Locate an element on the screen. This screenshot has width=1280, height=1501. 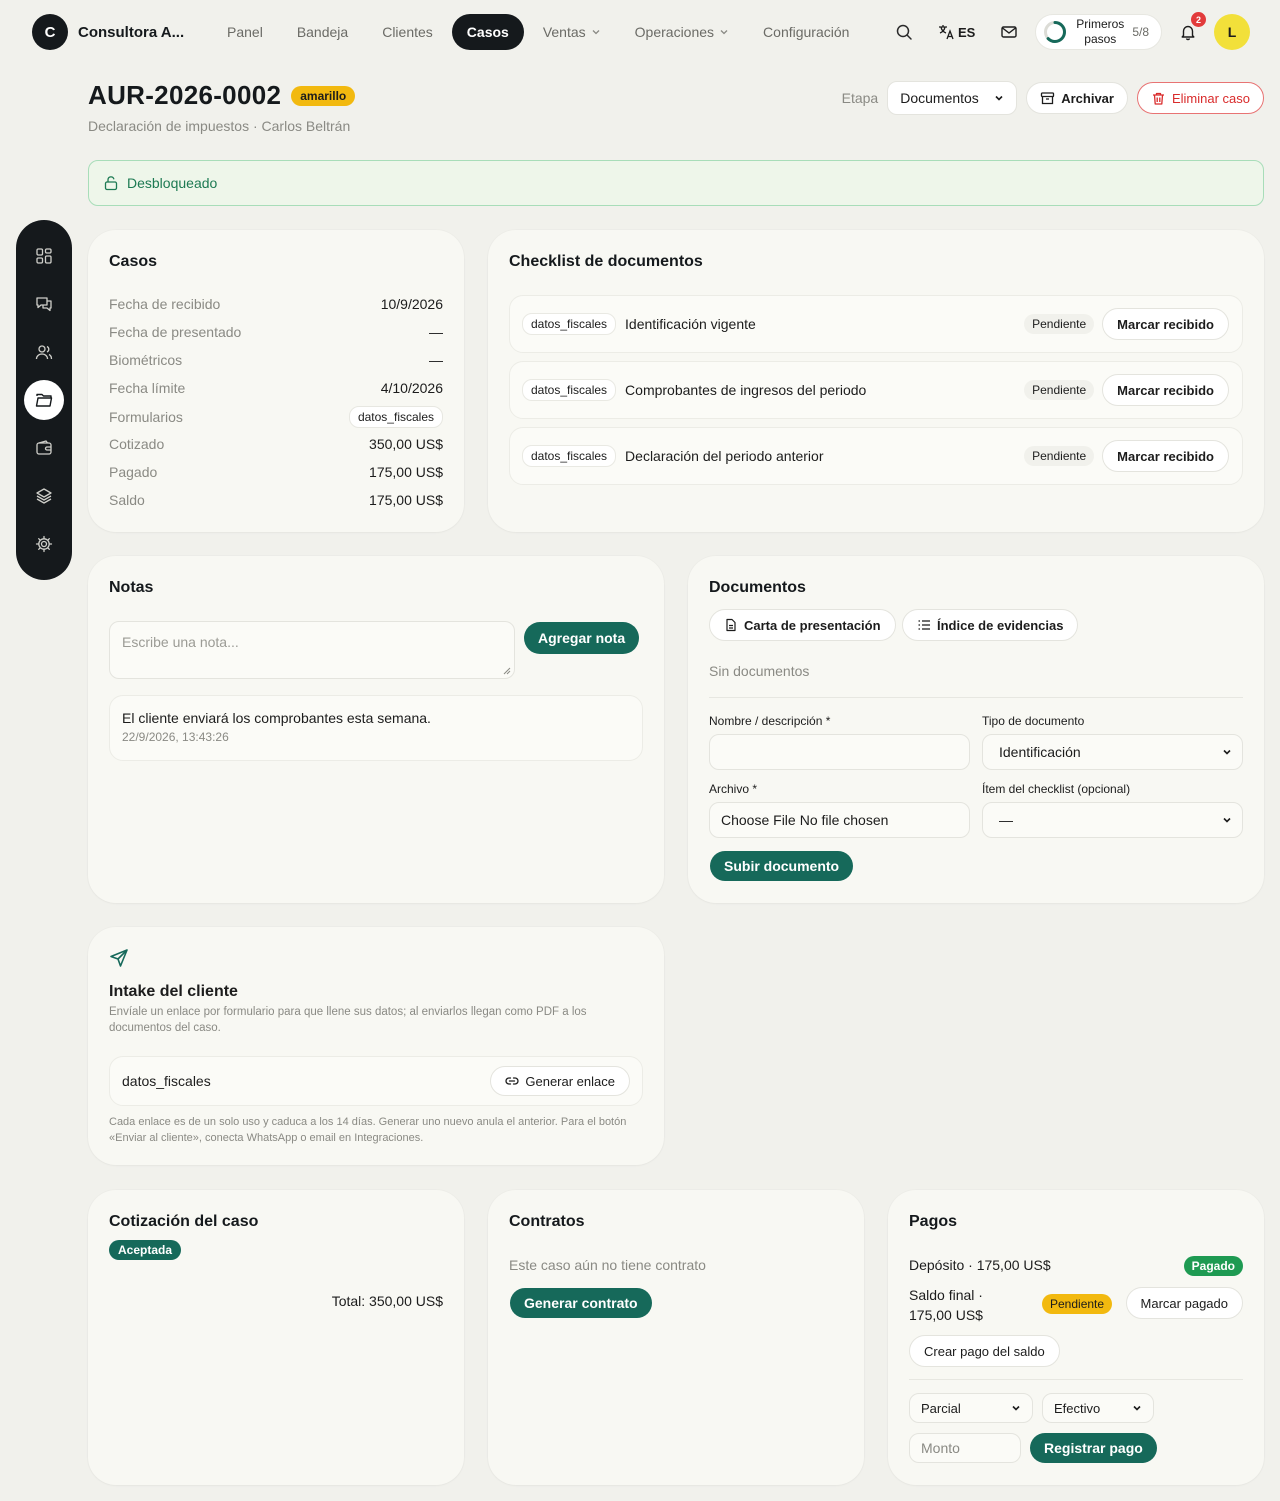
card-title: Intake del cliente is located at coordinates (173, 991).